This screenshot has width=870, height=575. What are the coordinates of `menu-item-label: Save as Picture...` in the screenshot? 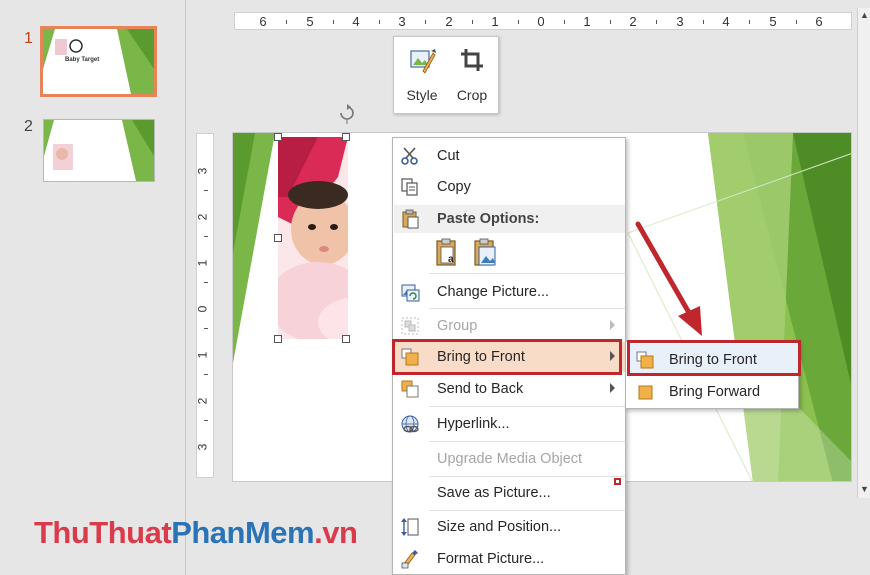 It's located at (494, 493).